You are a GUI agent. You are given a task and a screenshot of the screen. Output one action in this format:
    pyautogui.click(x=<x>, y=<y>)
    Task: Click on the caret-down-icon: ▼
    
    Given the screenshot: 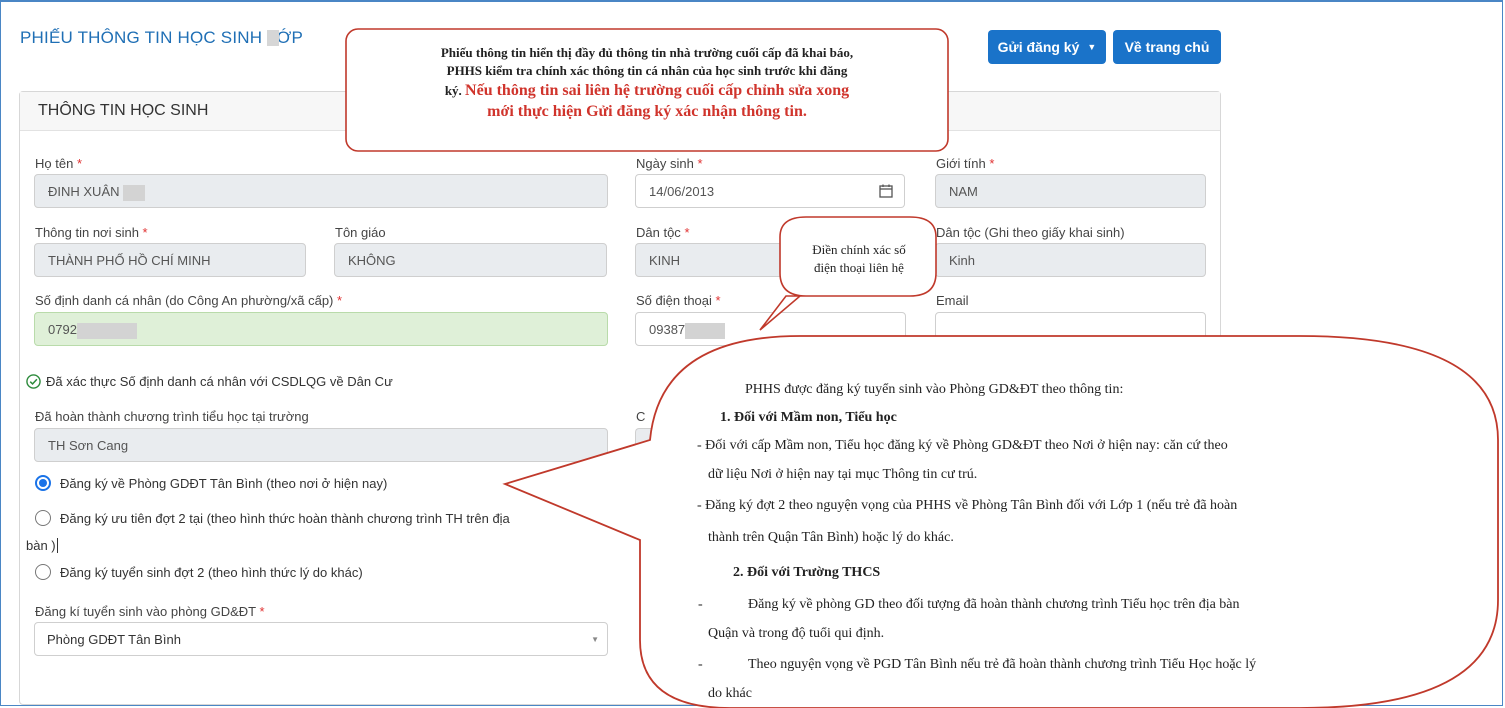 What is the action you would take?
    pyautogui.click(x=1092, y=47)
    